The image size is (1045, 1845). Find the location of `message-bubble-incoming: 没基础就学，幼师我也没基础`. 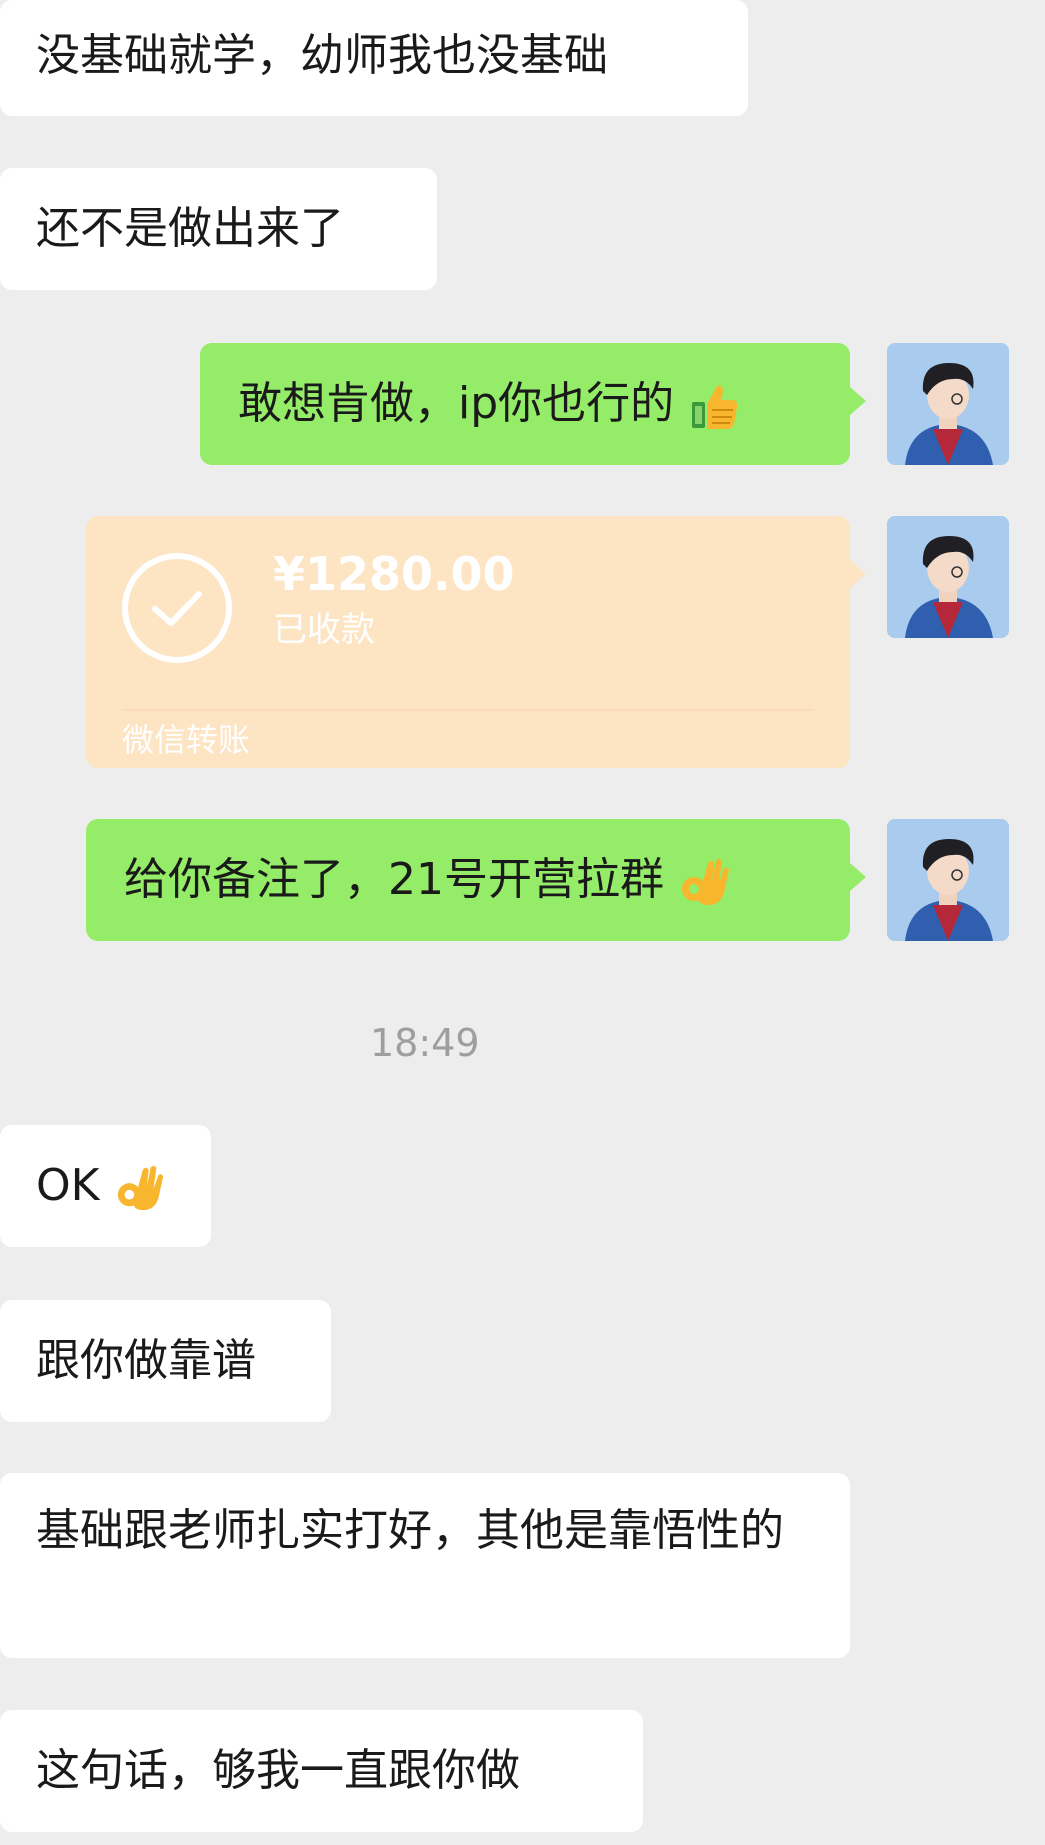

message-bubble-incoming: 没基础就学，幼师我也没基础 is located at coordinates (374, 58).